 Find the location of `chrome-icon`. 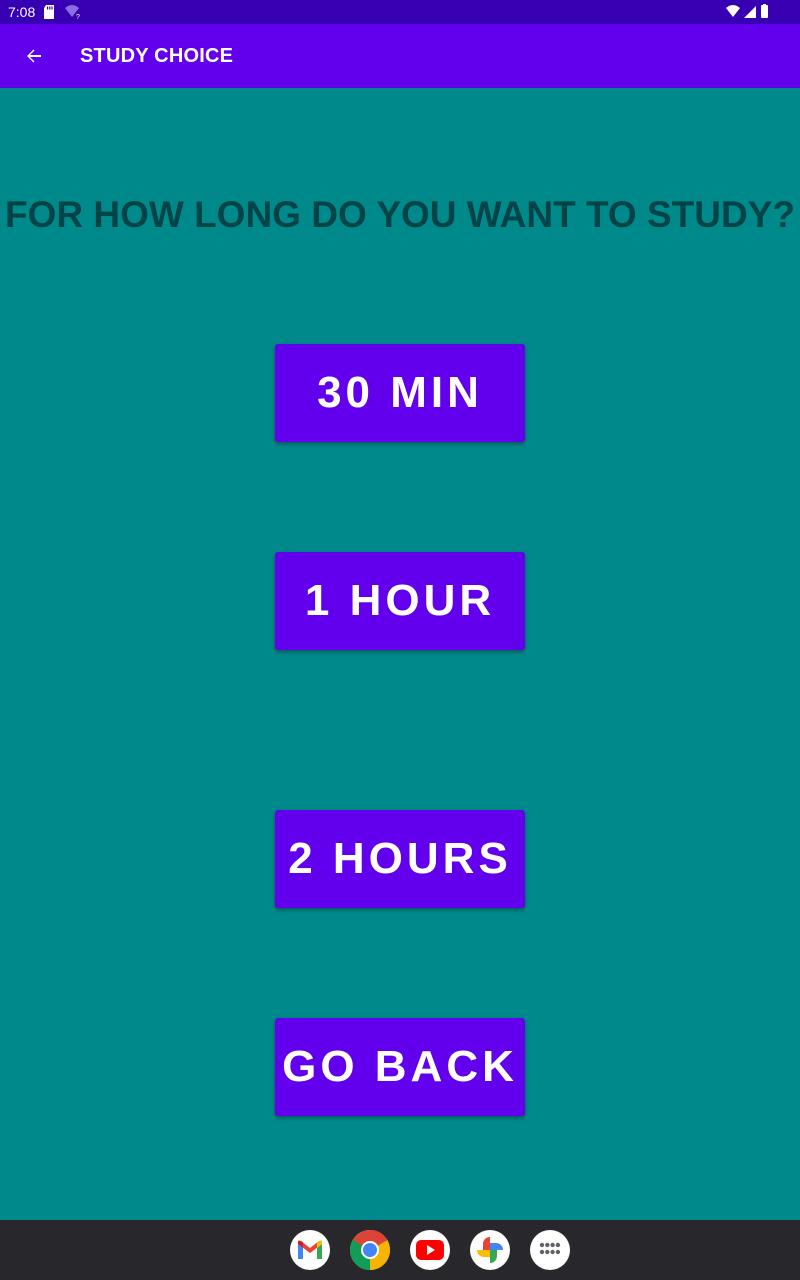

chrome-icon is located at coordinates (370, 1250).